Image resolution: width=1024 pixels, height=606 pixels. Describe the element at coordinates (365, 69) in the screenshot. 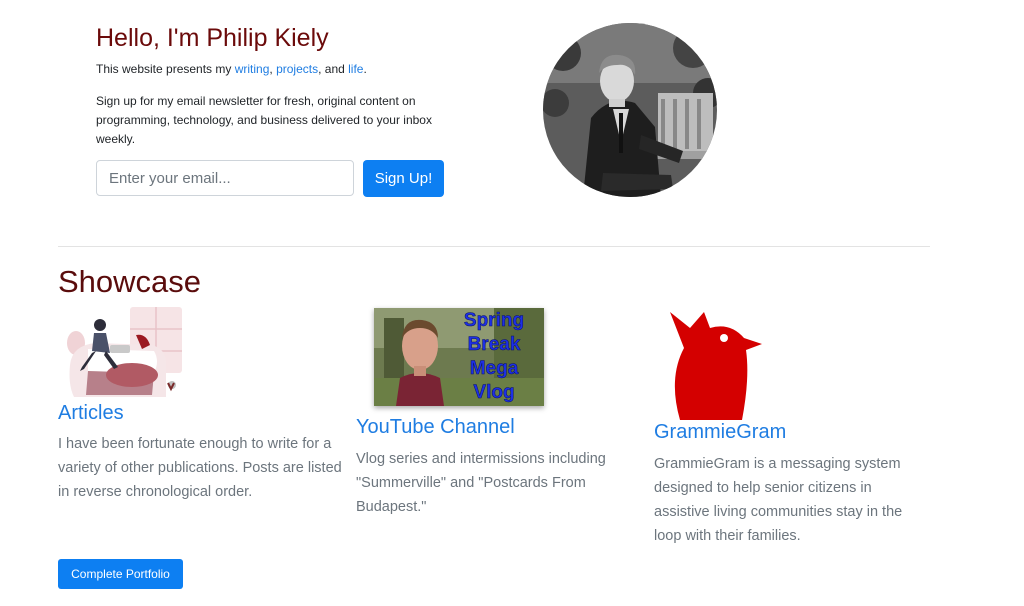

I see `intro-suffix: .` at that location.